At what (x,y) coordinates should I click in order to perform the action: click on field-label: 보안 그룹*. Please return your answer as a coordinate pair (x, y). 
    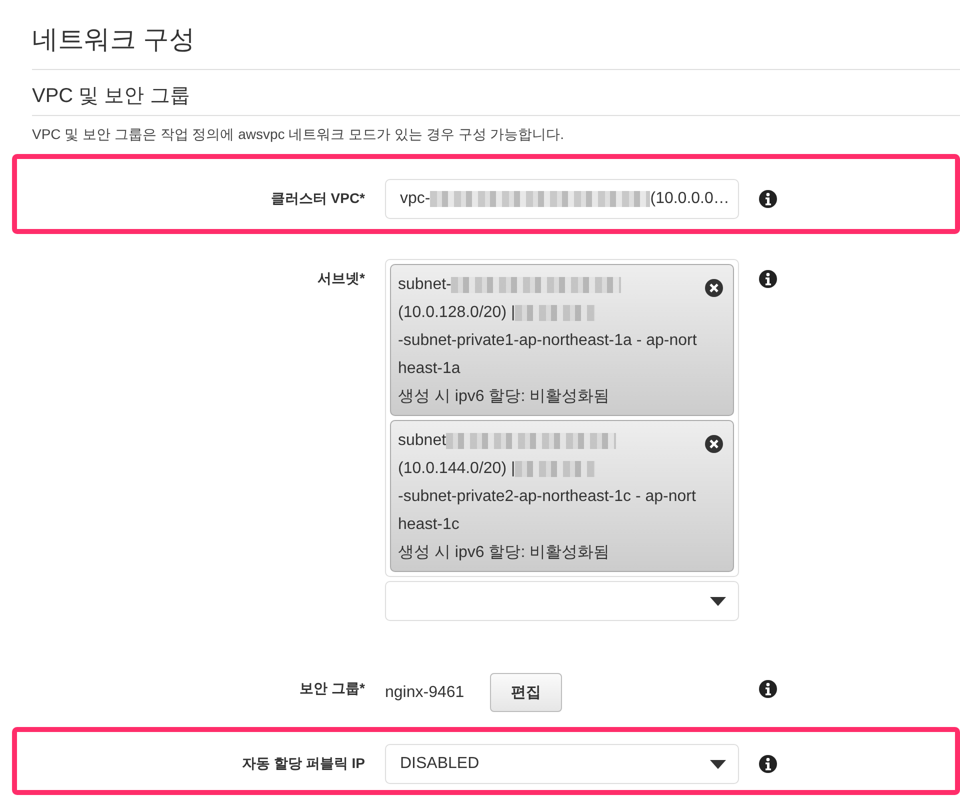
    Looking at the image, I should click on (331, 688).